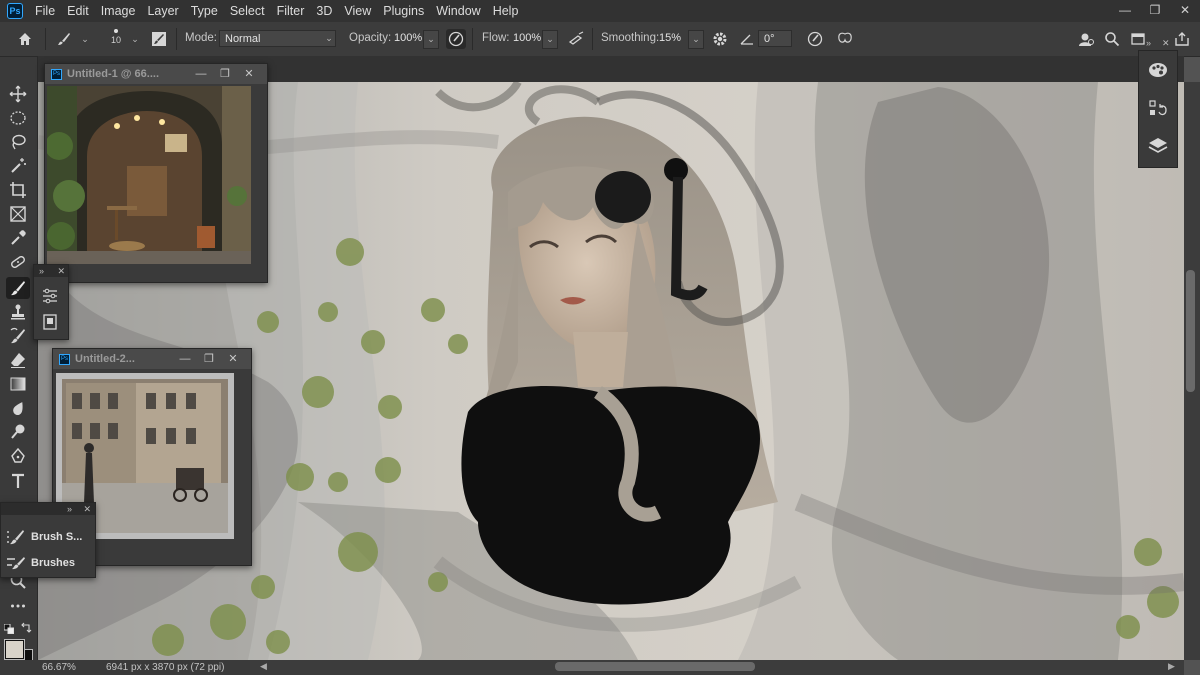 This screenshot has width=1200, height=675. What do you see at coordinates (165, 667) in the screenshot?
I see `document-dimensions: 6941 px x 3870 px (72 ppi)` at bounding box center [165, 667].